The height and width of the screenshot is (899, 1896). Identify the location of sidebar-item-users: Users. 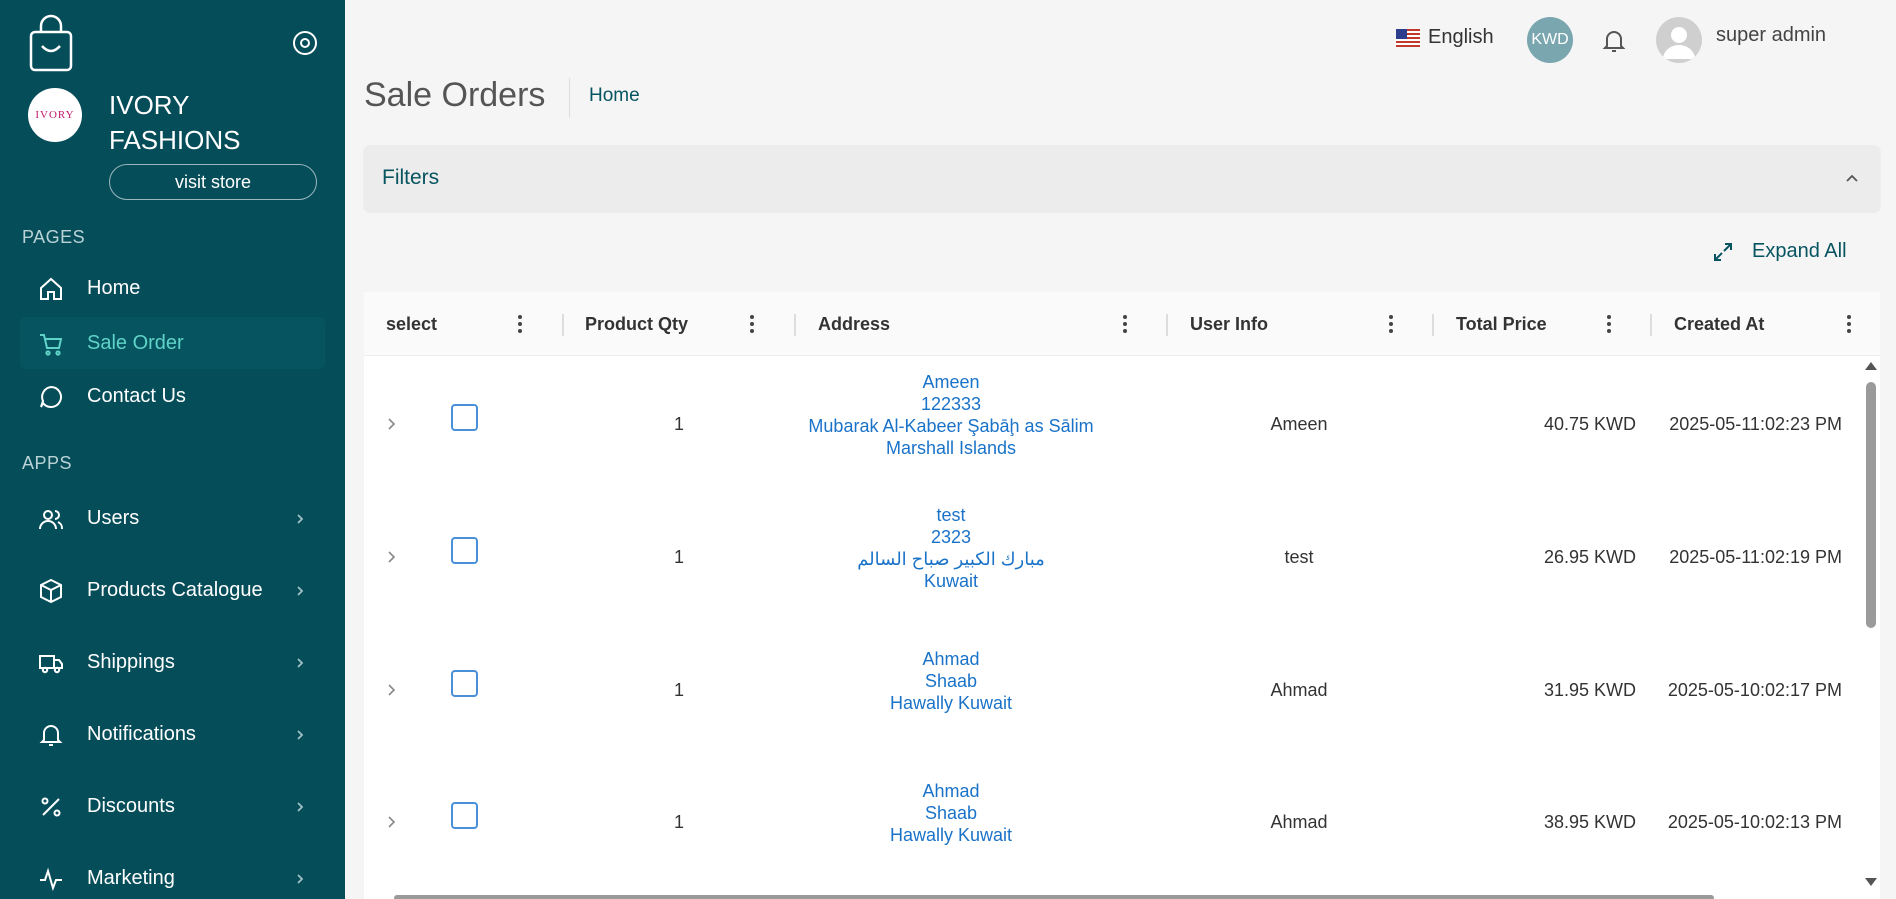
(172, 518).